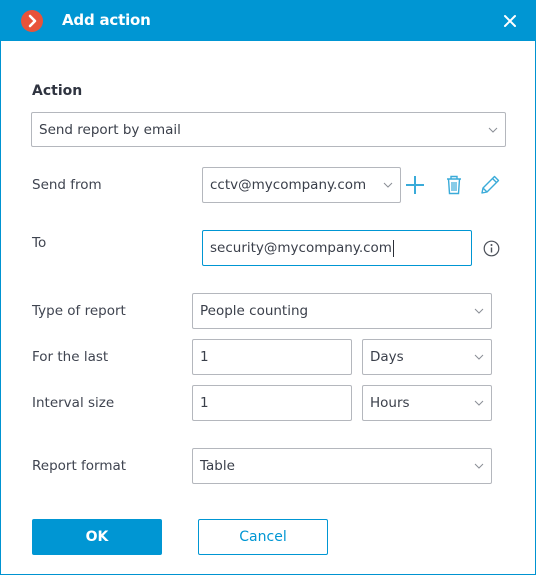 Image resolution: width=536 pixels, height=575 pixels. I want to click on interval-size-unit-value: Hours, so click(390, 403).